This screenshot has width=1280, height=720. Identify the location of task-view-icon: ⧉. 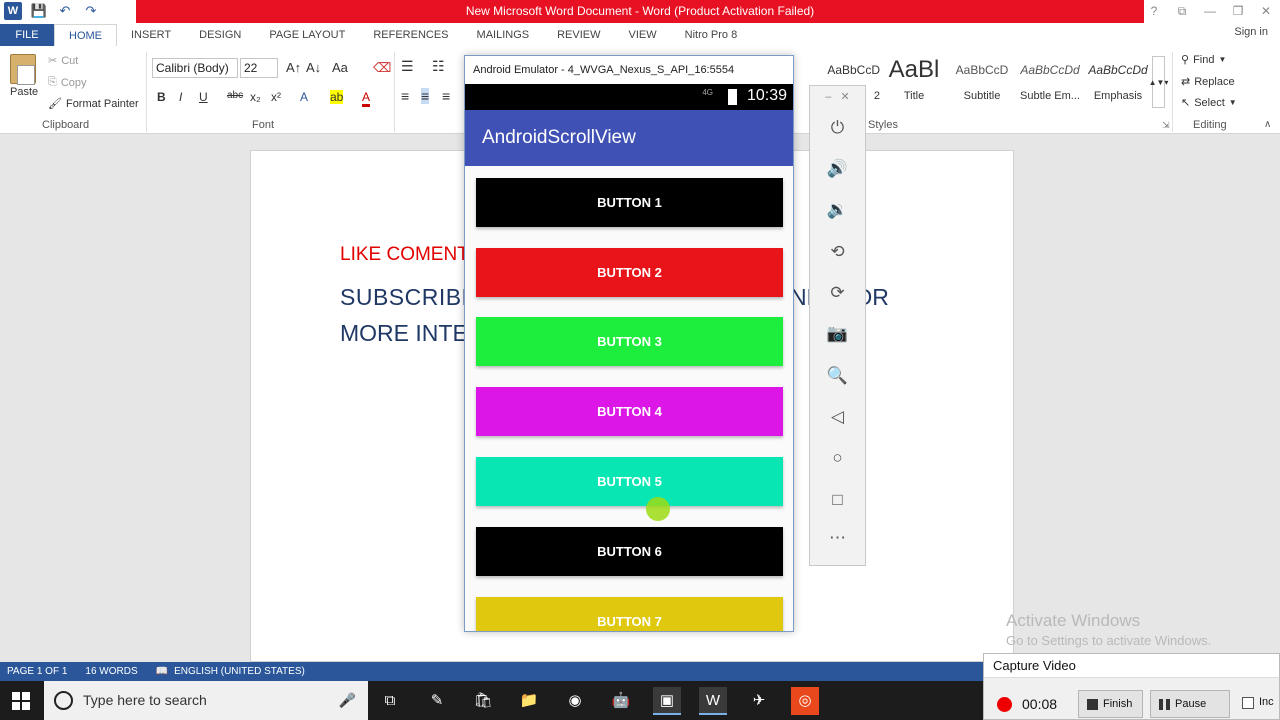
(390, 701).